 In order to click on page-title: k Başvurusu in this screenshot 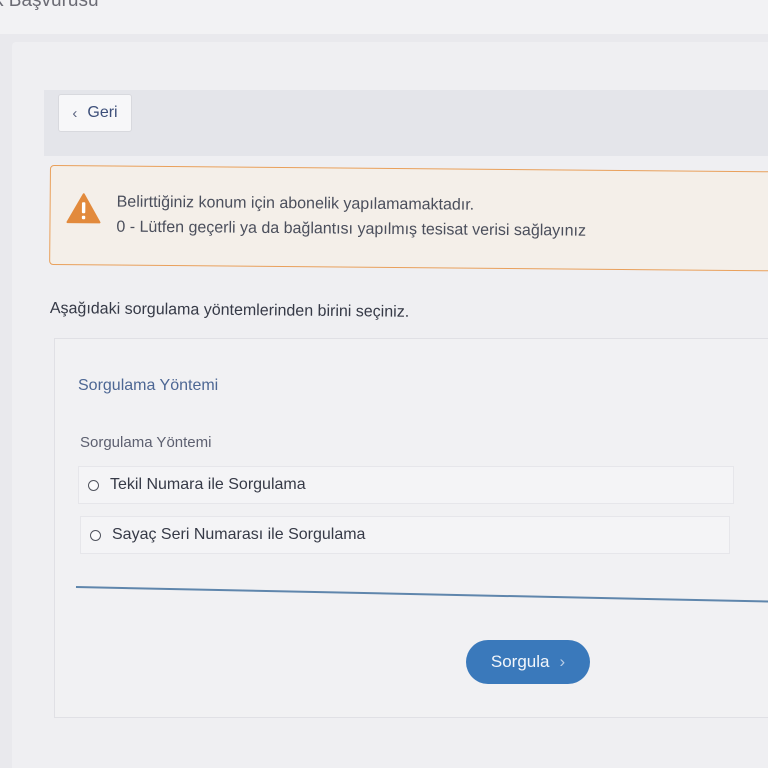, I will do `click(49, 5)`.